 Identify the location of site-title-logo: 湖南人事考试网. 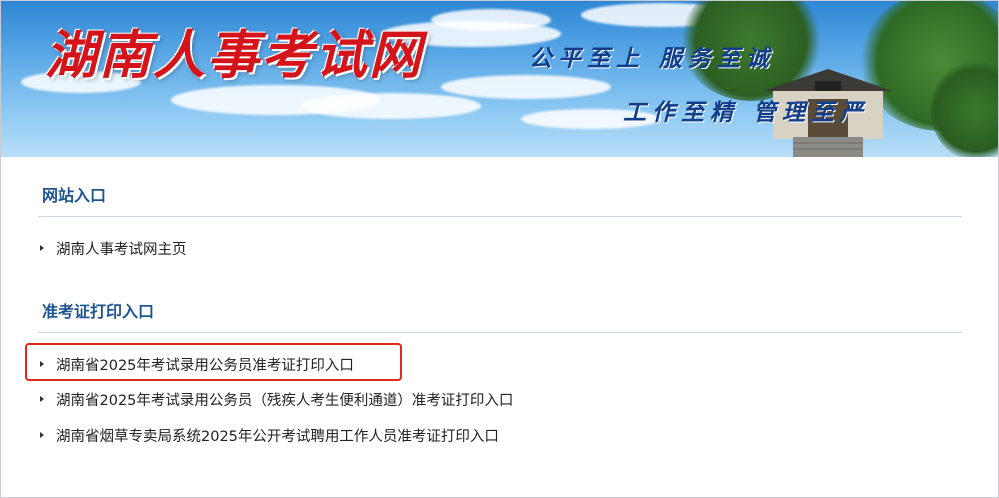
(234, 55).